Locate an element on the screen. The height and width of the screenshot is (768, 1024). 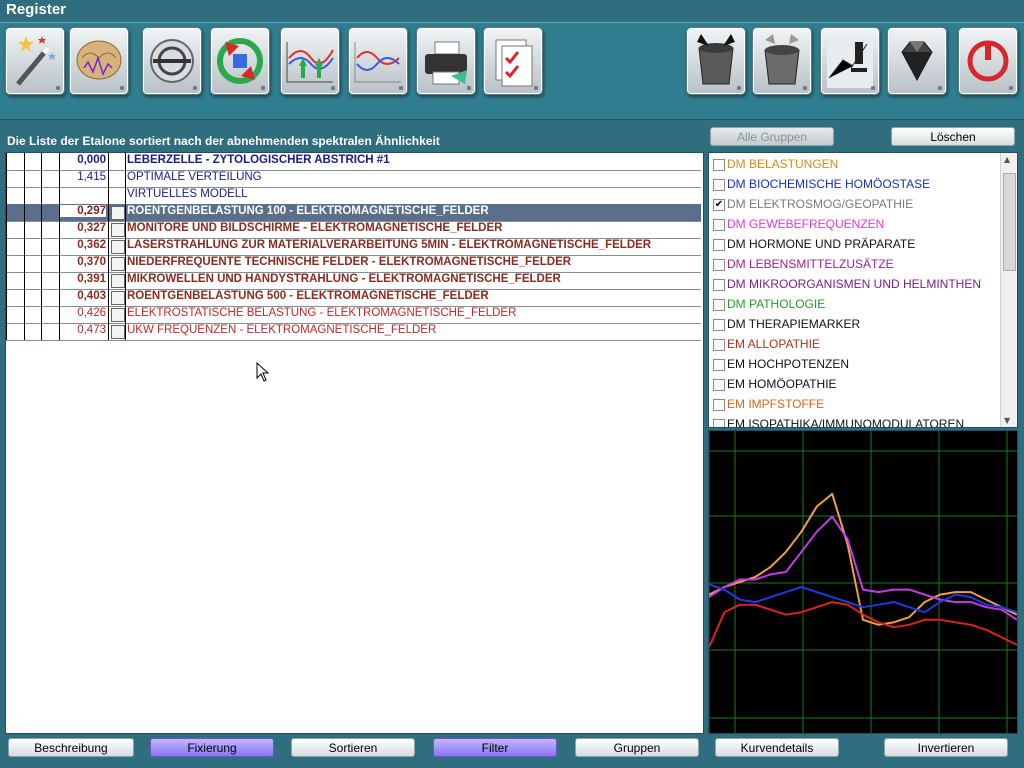
etalon-row: VIRTUELLES MODELL is located at coordinates (353, 196).